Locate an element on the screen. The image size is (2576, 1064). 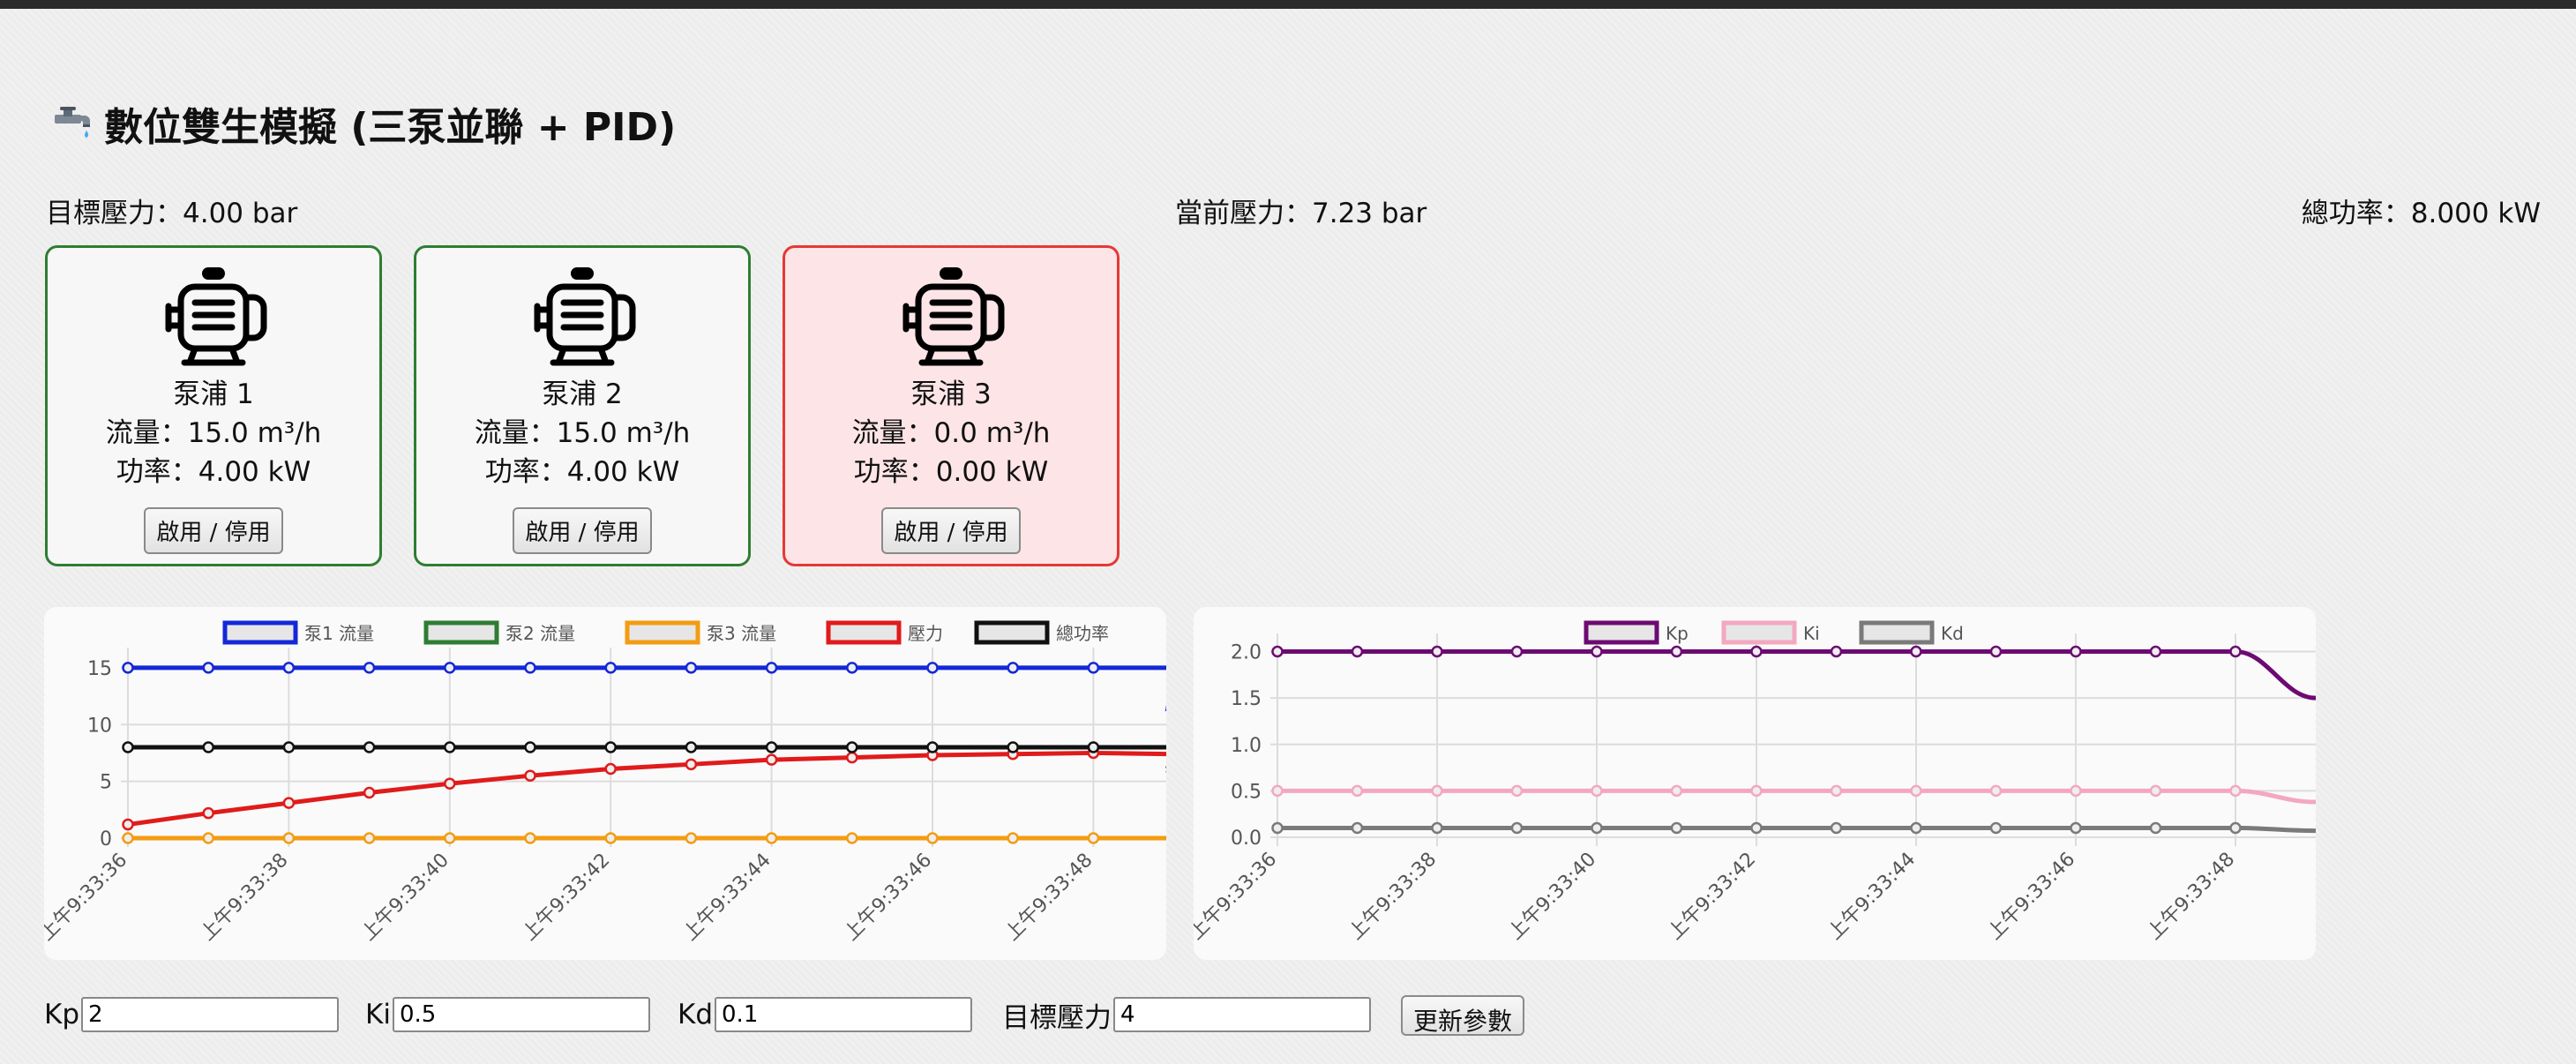
y-tick-label: 0.5 is located at coordinates (1247, 792).